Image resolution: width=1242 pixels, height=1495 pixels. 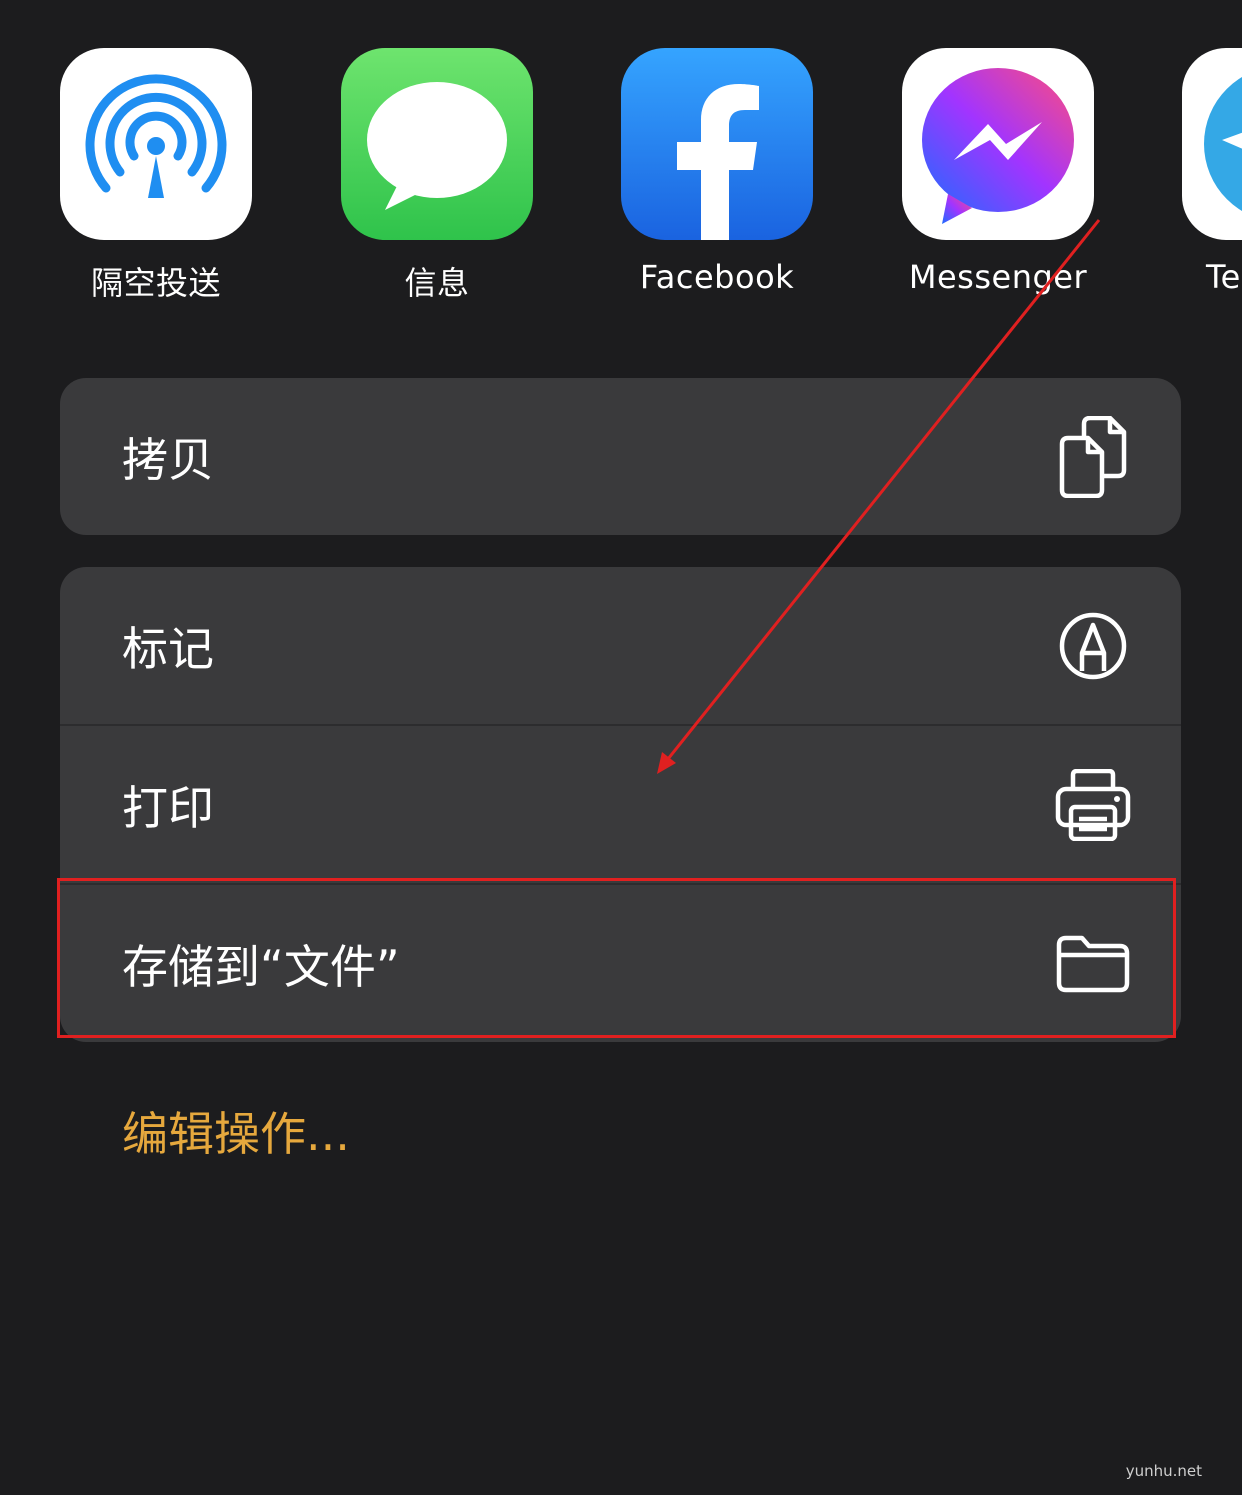 What do you see at coordinates (1093, 646) in the screenshot?
I see `markup-icon` at bounding box center [1093, 646].